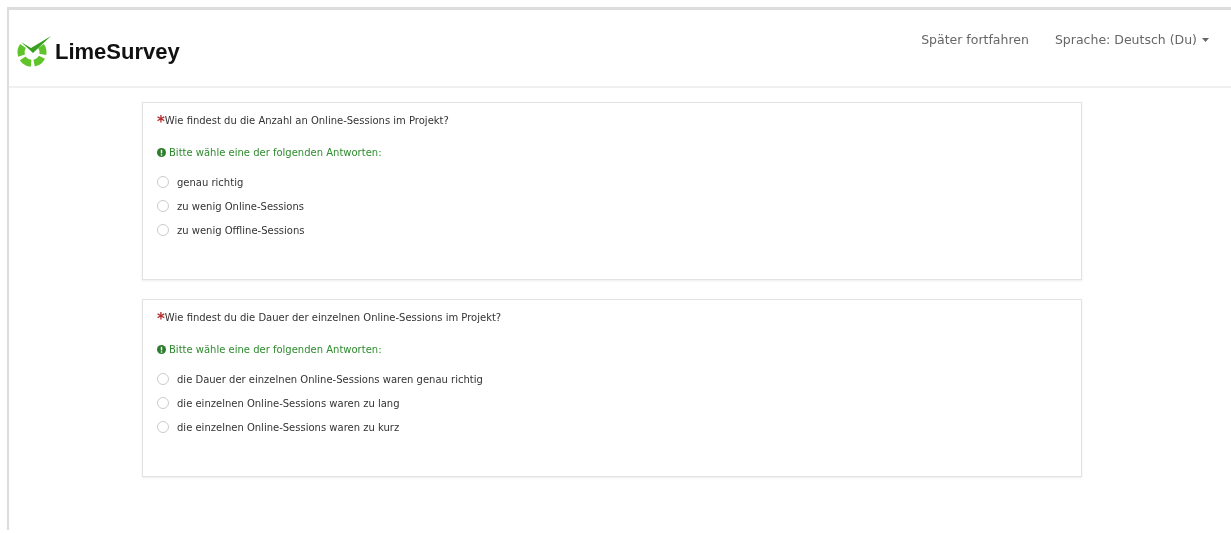  What do you see at coordinates (241, 230) in the screenshot?
I see `option-label: zu wenig Offline-Sessions` at bounding box center [241, 230].